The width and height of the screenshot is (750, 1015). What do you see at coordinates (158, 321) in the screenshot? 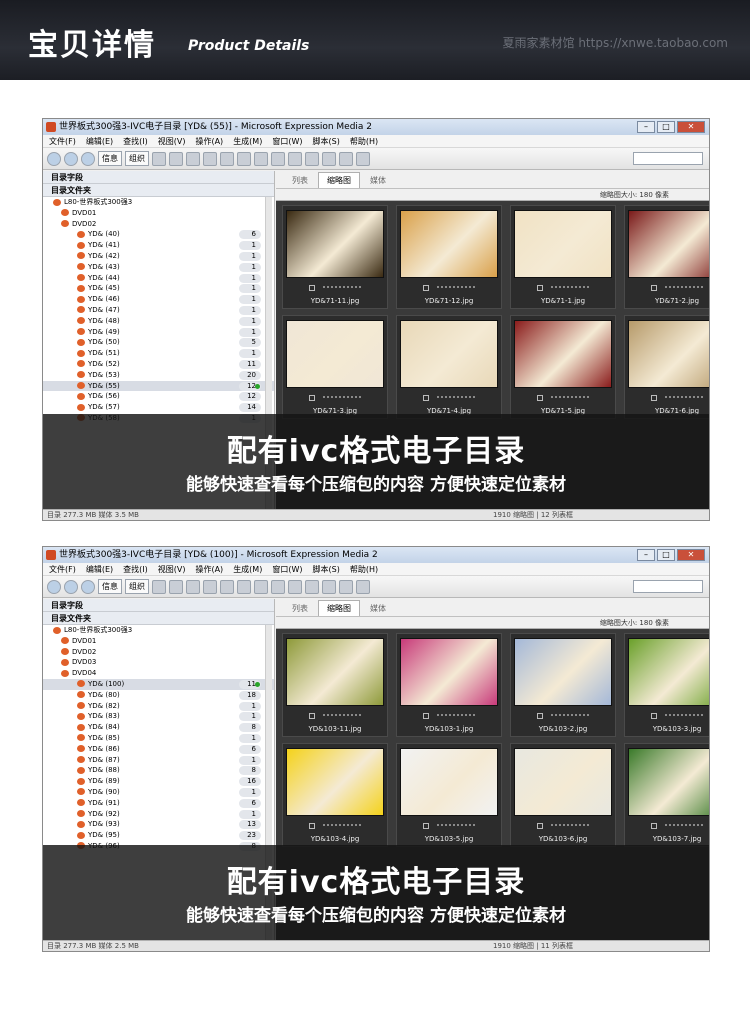
I see `tree-folder: YD& (48) 1` at bounding box center [158, 321].